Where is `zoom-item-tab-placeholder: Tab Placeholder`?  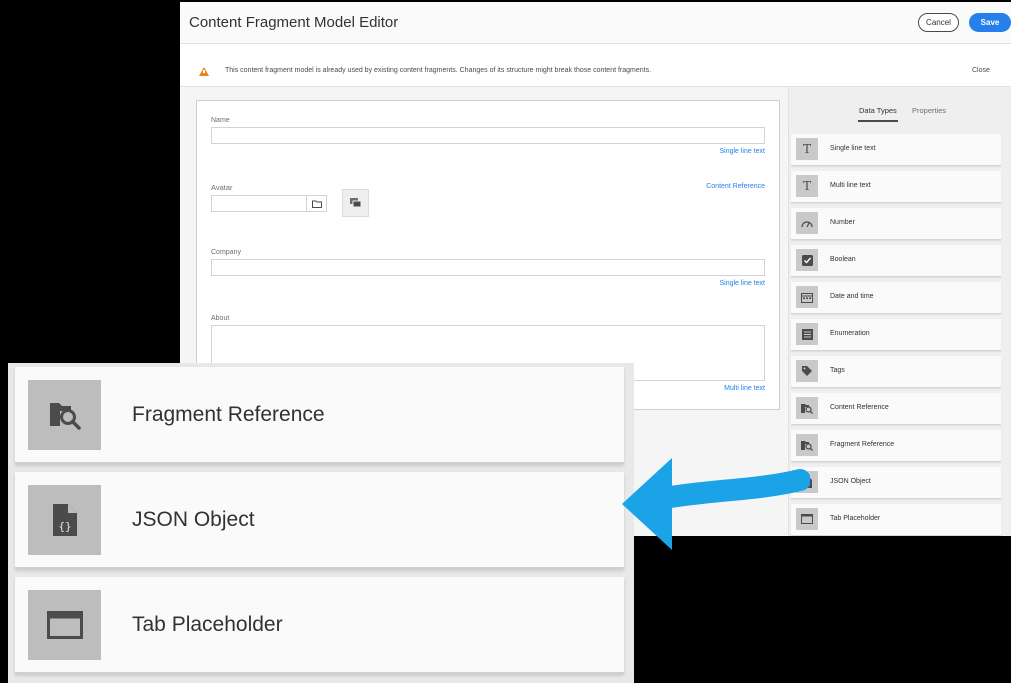 zoom-item-tab-placeholder: Tab Placeholder is located at coordinates (319, 625).